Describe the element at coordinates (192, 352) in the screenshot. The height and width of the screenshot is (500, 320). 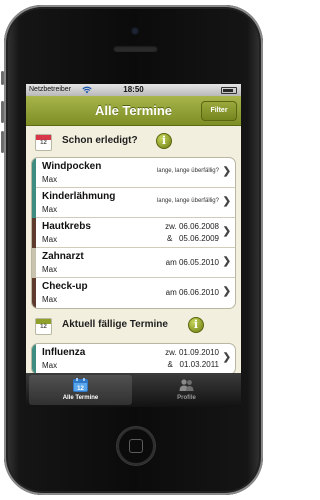
I see `item-date-from: zw. 01.09.2010` at that location.